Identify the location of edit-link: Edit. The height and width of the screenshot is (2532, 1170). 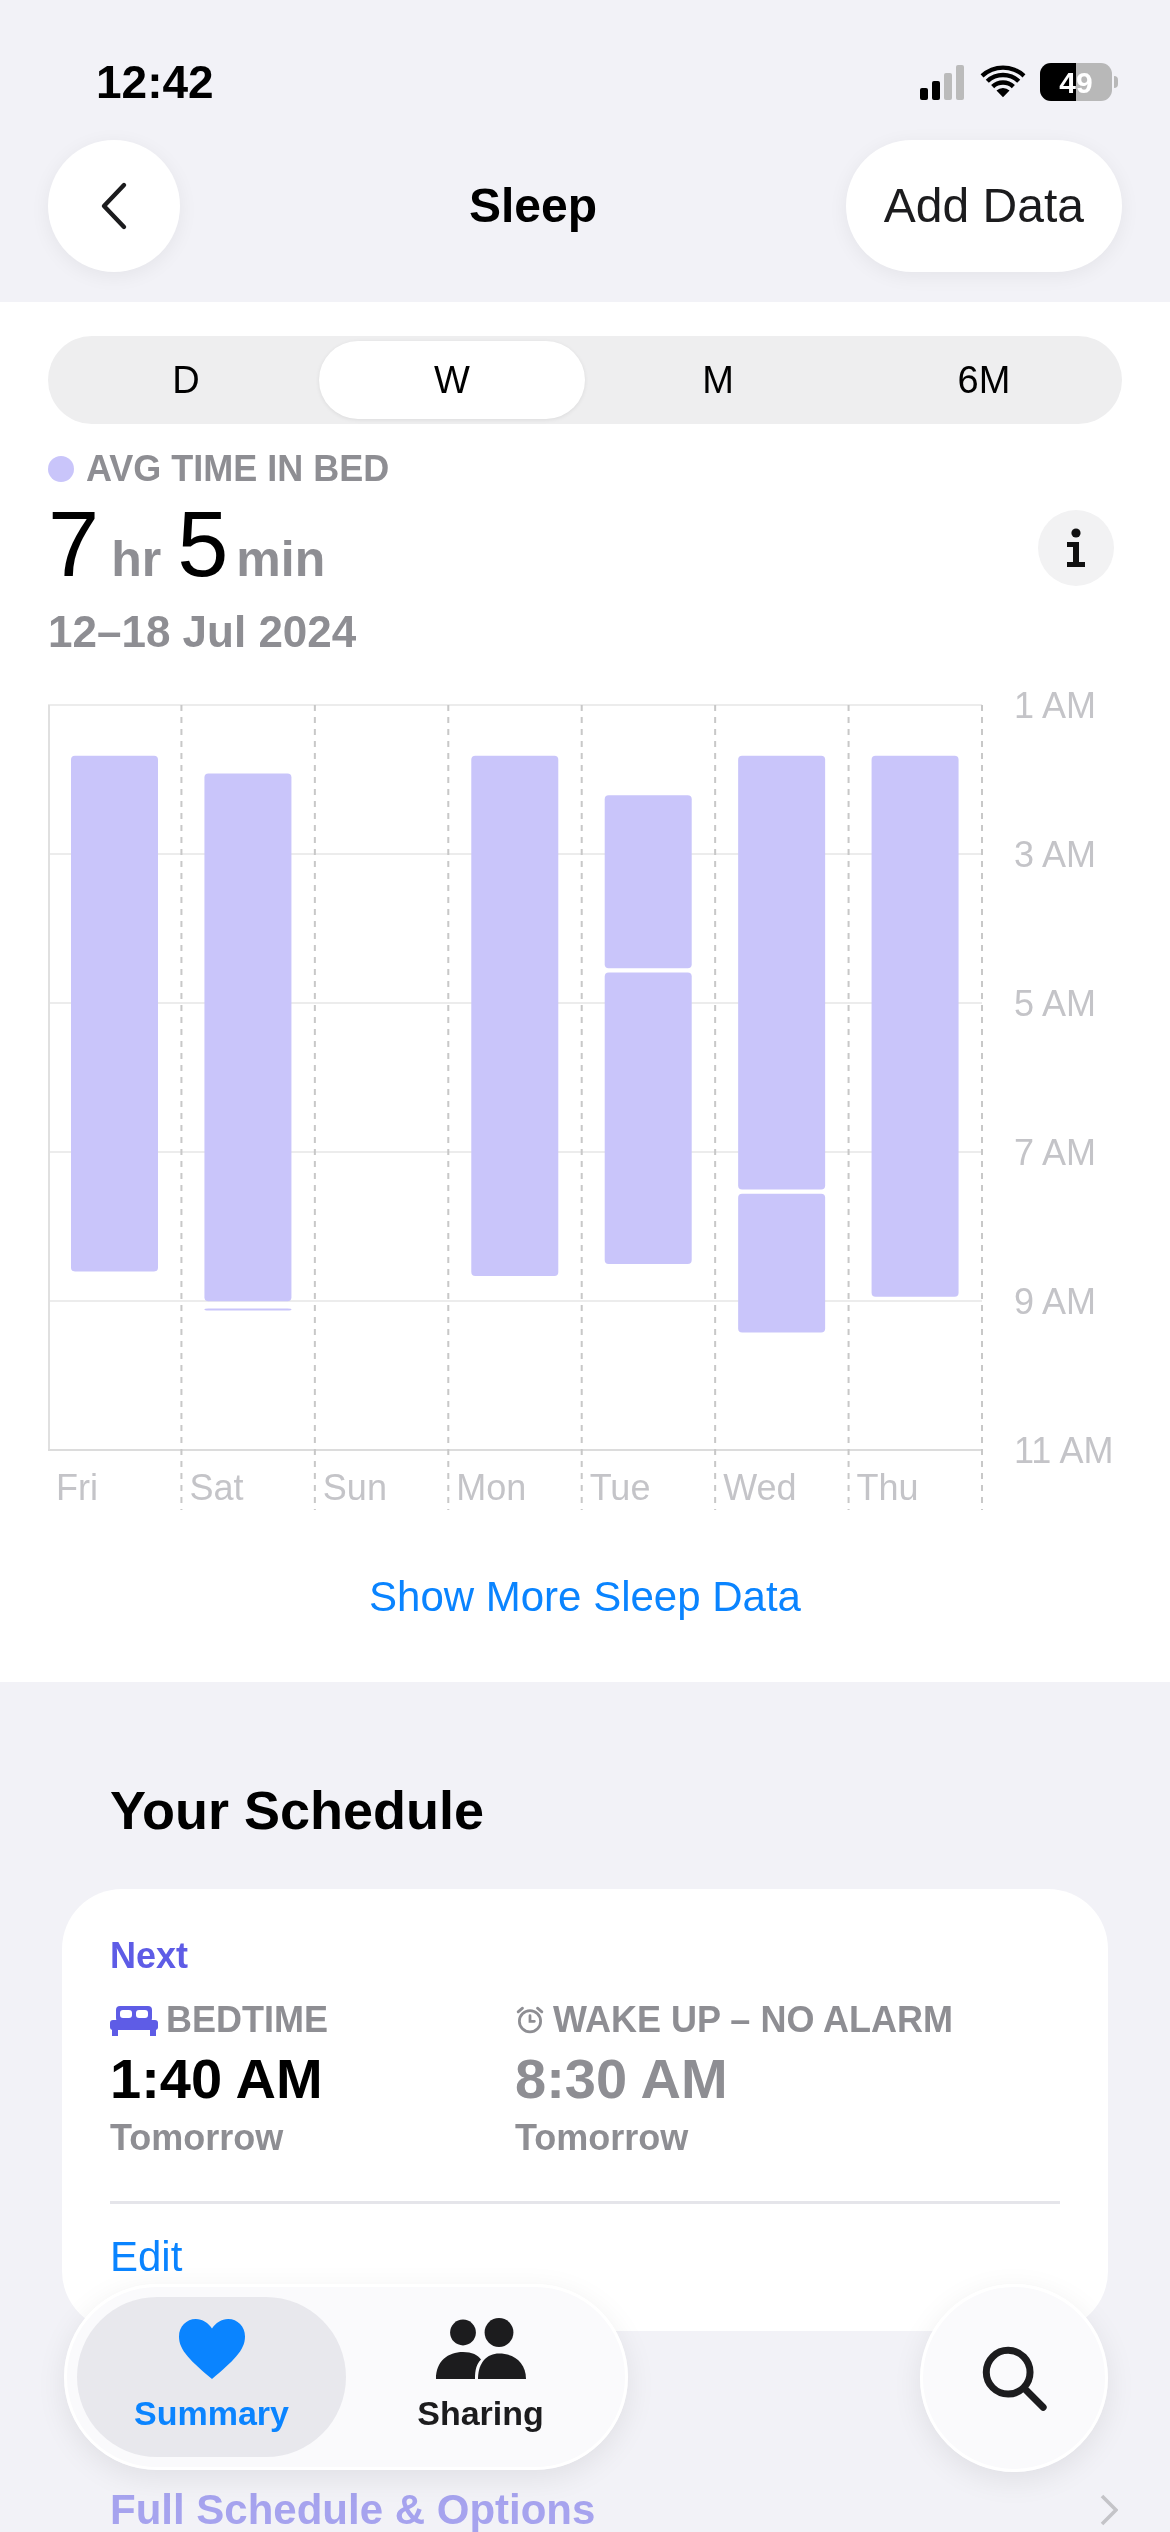
(146, 2257).